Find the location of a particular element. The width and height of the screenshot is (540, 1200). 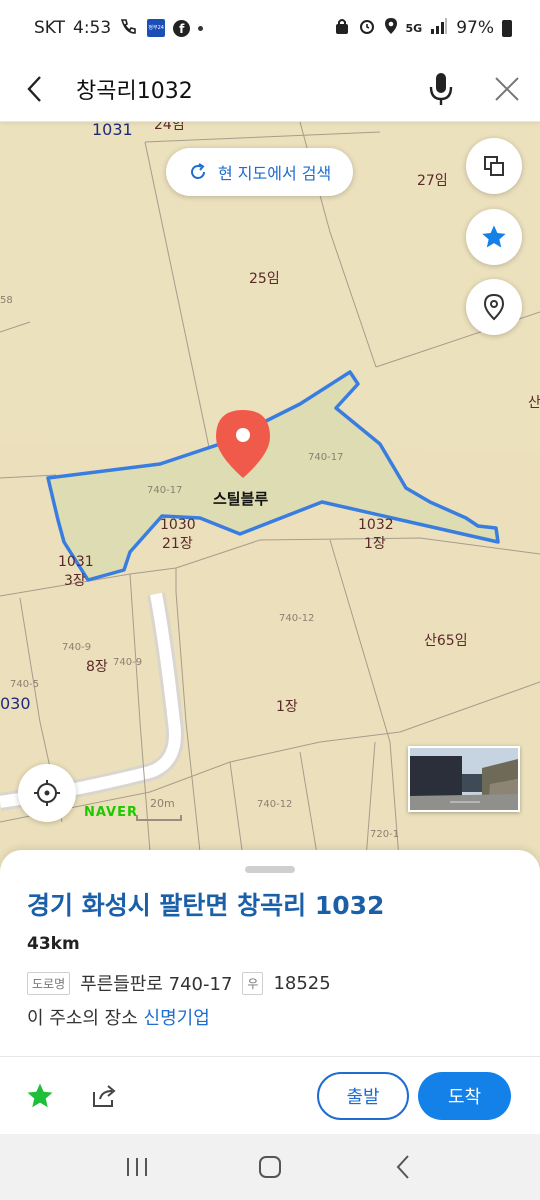

lot-label: 1032 is located at coordinates (376, 525).